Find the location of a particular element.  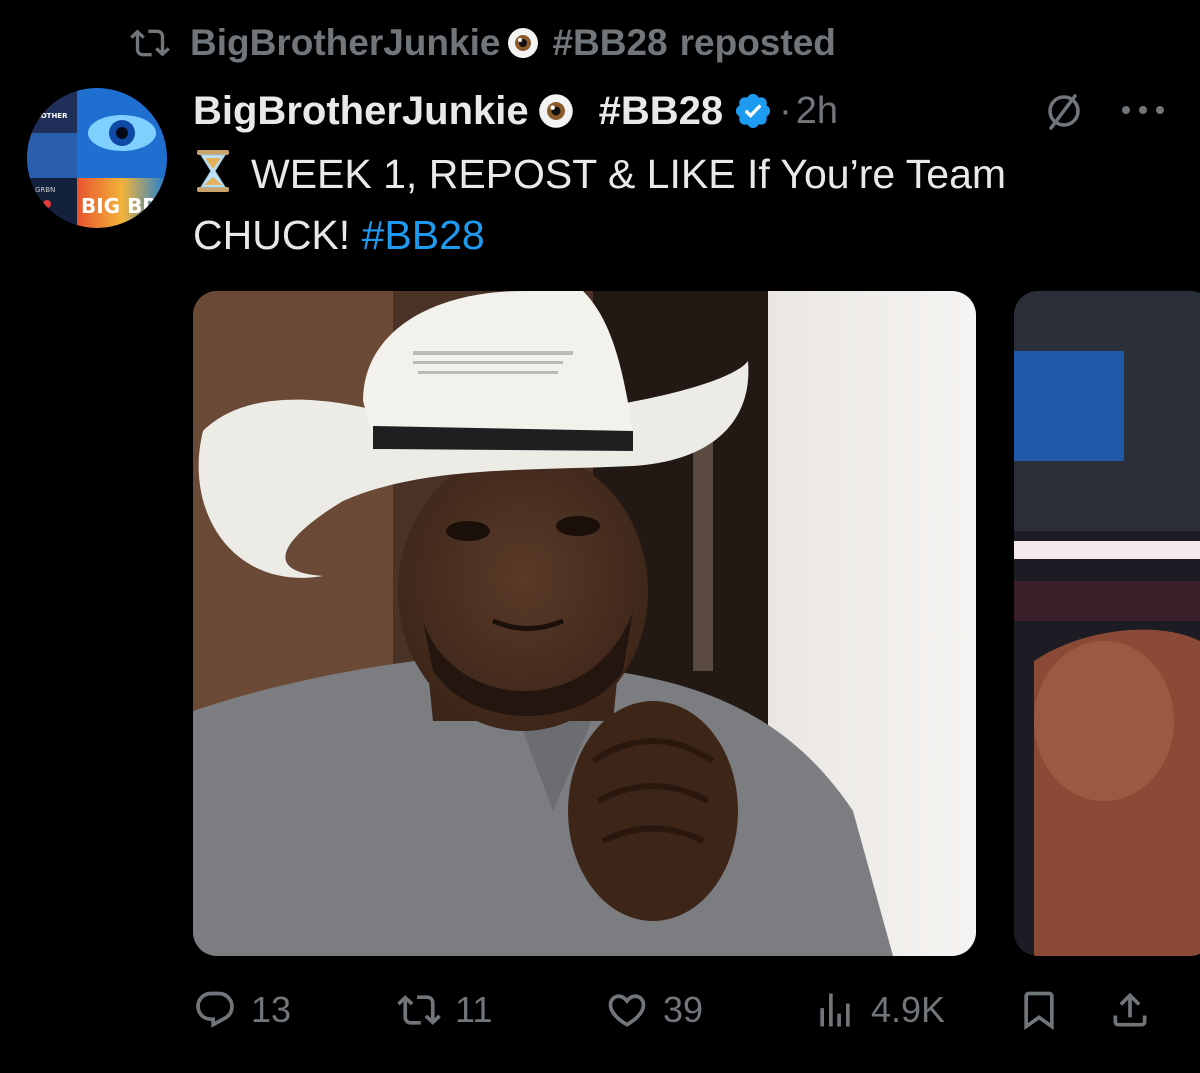

views-button: 4.9K is located at coordinates (879, 1010).